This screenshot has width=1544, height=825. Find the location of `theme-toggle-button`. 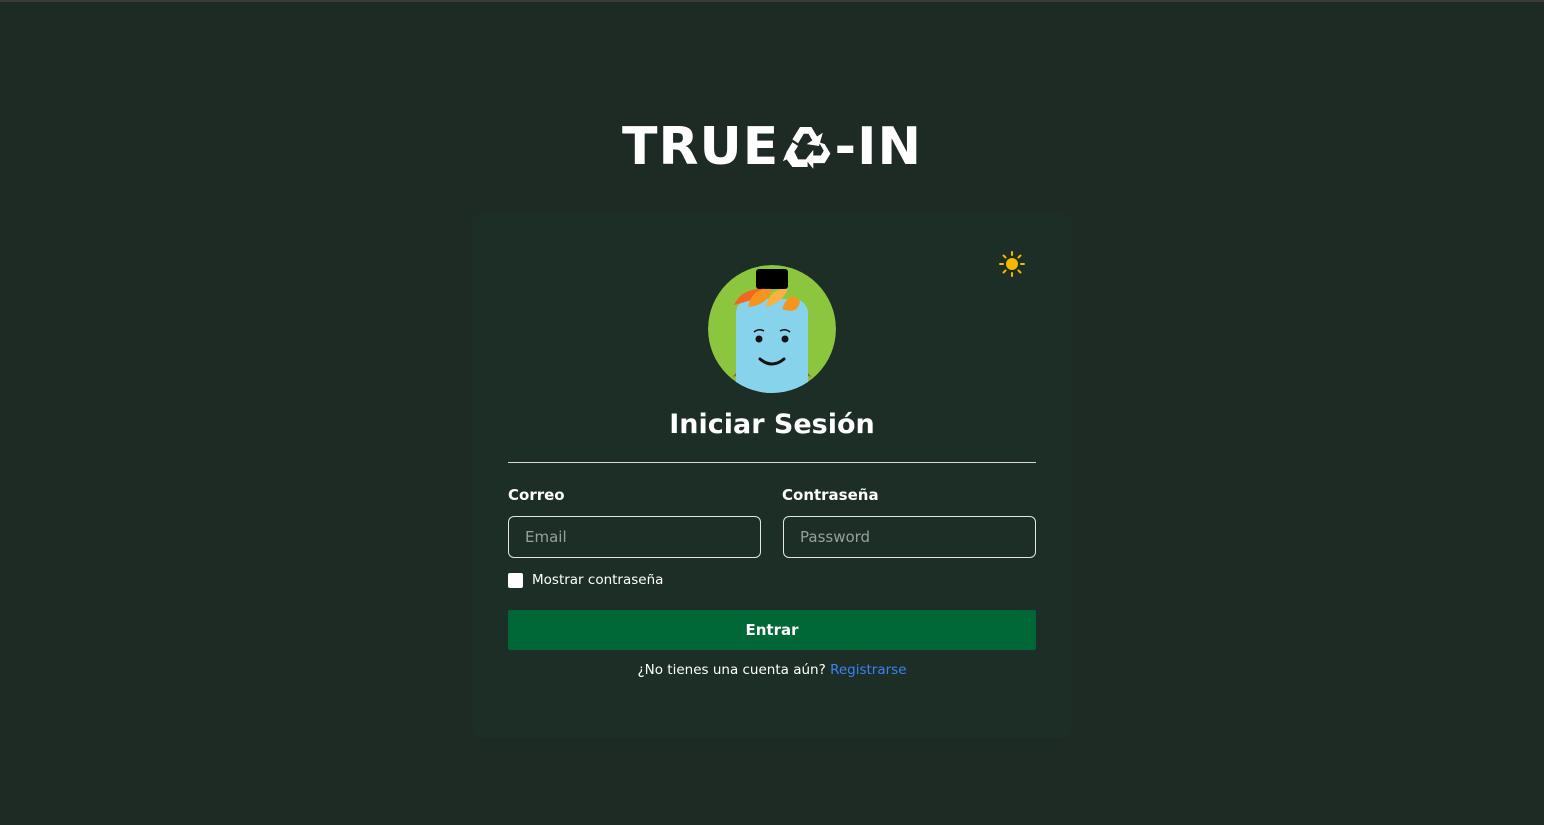

theme-toggle-button is located at coordinates (1012, 264).